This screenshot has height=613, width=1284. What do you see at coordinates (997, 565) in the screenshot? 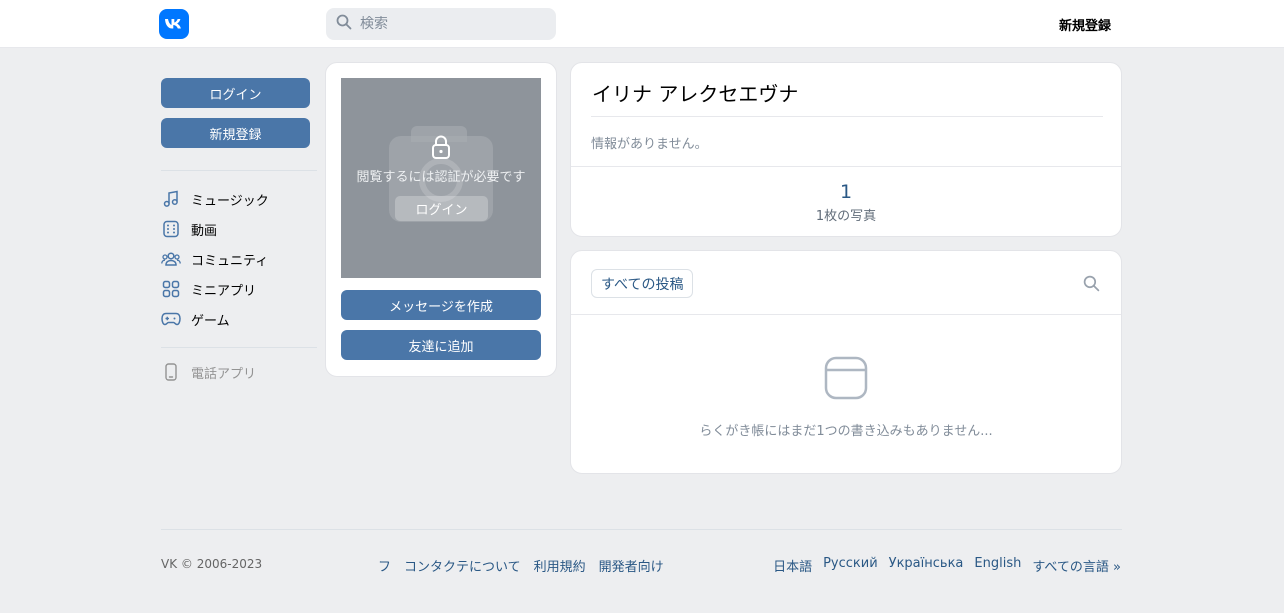
I see `language-link-english: English` at bounding box center [997, 565].